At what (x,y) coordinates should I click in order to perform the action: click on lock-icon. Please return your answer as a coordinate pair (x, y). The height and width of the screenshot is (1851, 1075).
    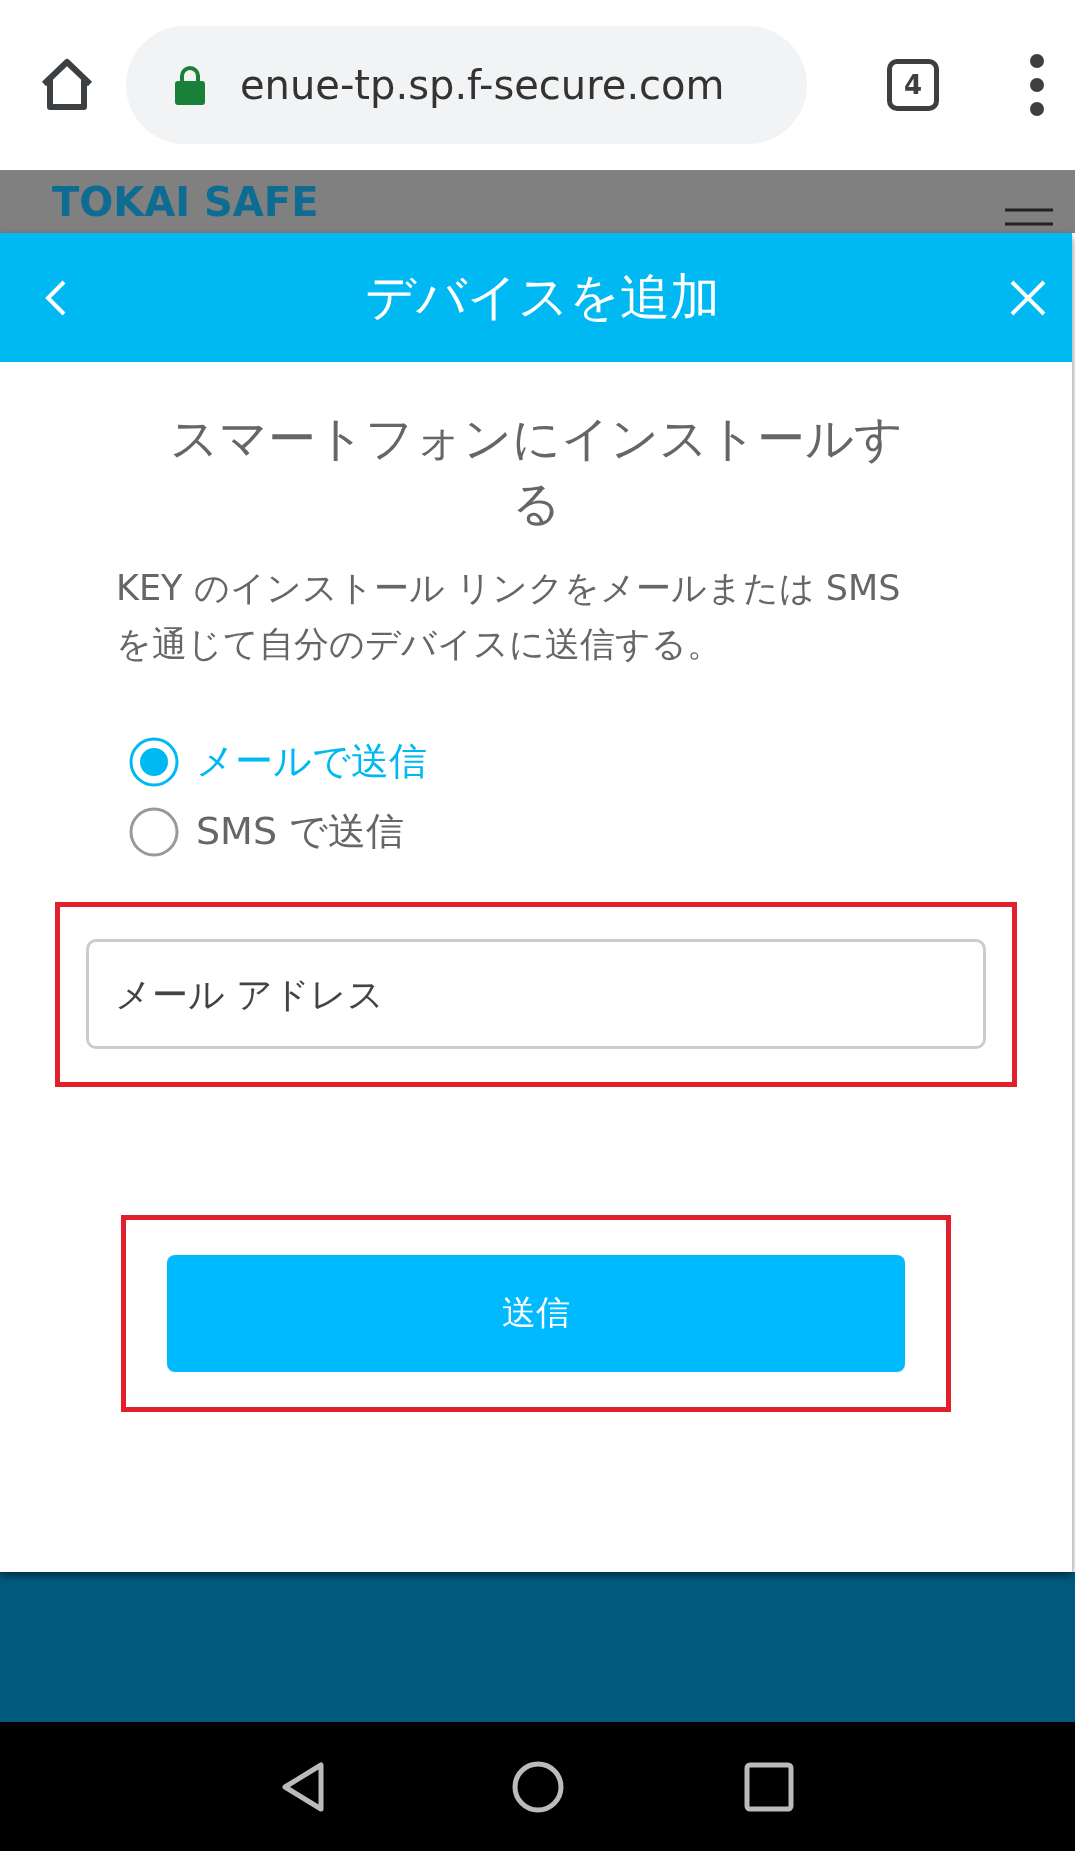
    Looking at the image, I should click on (190, 85).